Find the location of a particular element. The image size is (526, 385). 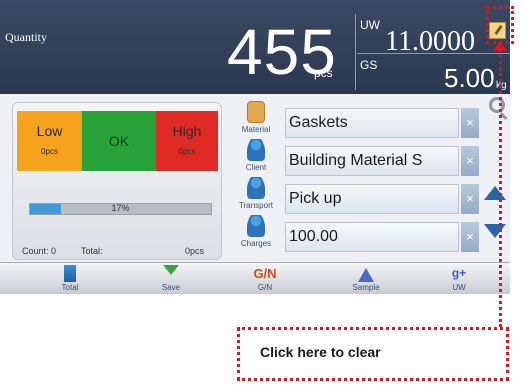

gross-net-button-label: G/N is located at coordinates (265, 287).